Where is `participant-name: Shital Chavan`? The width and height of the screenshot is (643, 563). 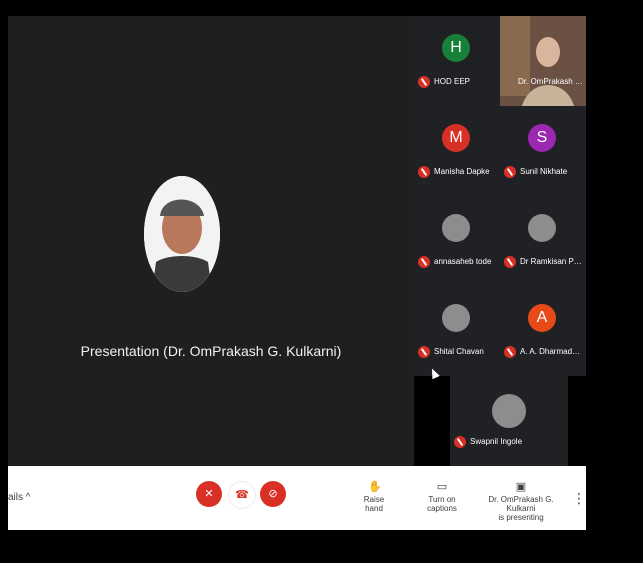
participant-name: Shital Chavan is located at coordinates (459, 351).